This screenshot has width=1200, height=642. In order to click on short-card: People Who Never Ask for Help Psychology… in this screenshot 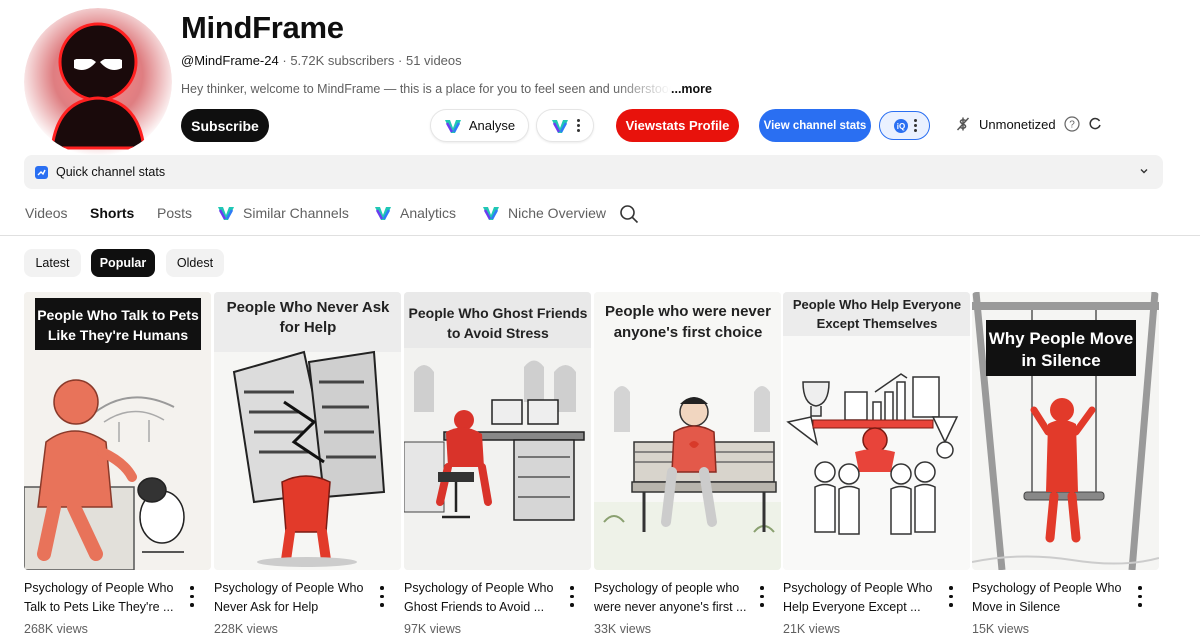, I will do `click(308, 464)`.